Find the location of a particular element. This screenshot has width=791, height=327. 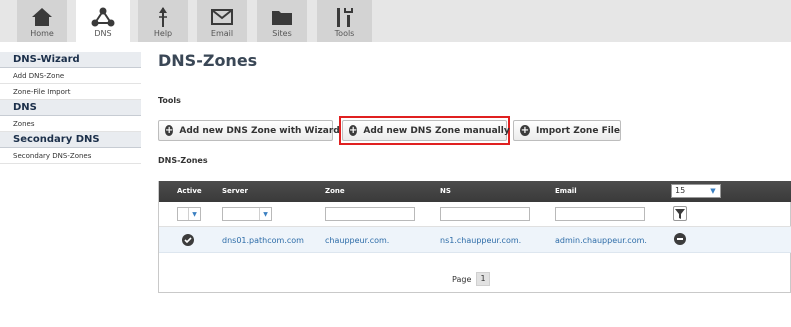

import-zone-file-button: + Import Zone File is located at coordinates (567, 130).